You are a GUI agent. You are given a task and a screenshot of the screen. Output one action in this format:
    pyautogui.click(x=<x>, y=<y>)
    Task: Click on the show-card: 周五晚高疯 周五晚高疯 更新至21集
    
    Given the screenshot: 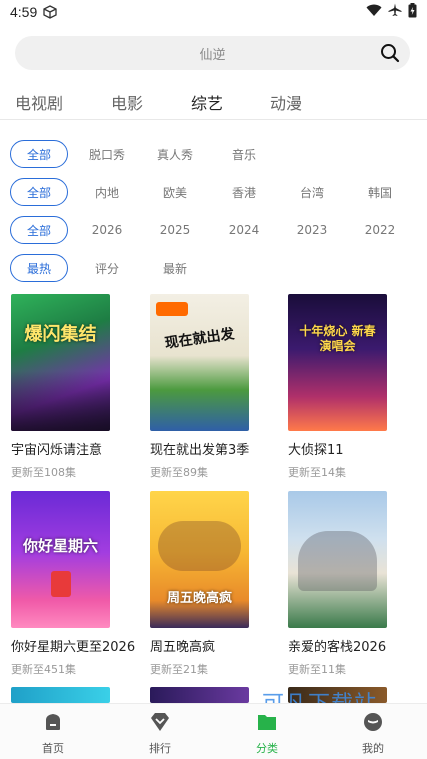 What is the action you would take?
    pyautogui.click(x=199, y=584)
    